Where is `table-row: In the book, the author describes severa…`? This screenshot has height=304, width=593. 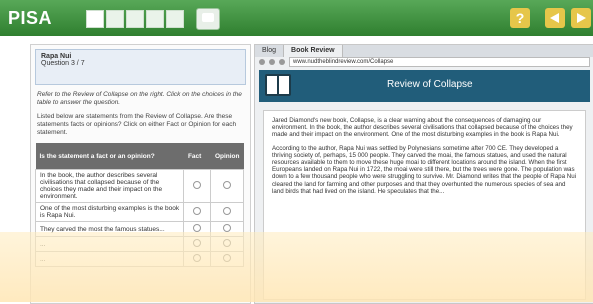
table-row: In the book, the author describes severa… is located at coordinates (139, 186).